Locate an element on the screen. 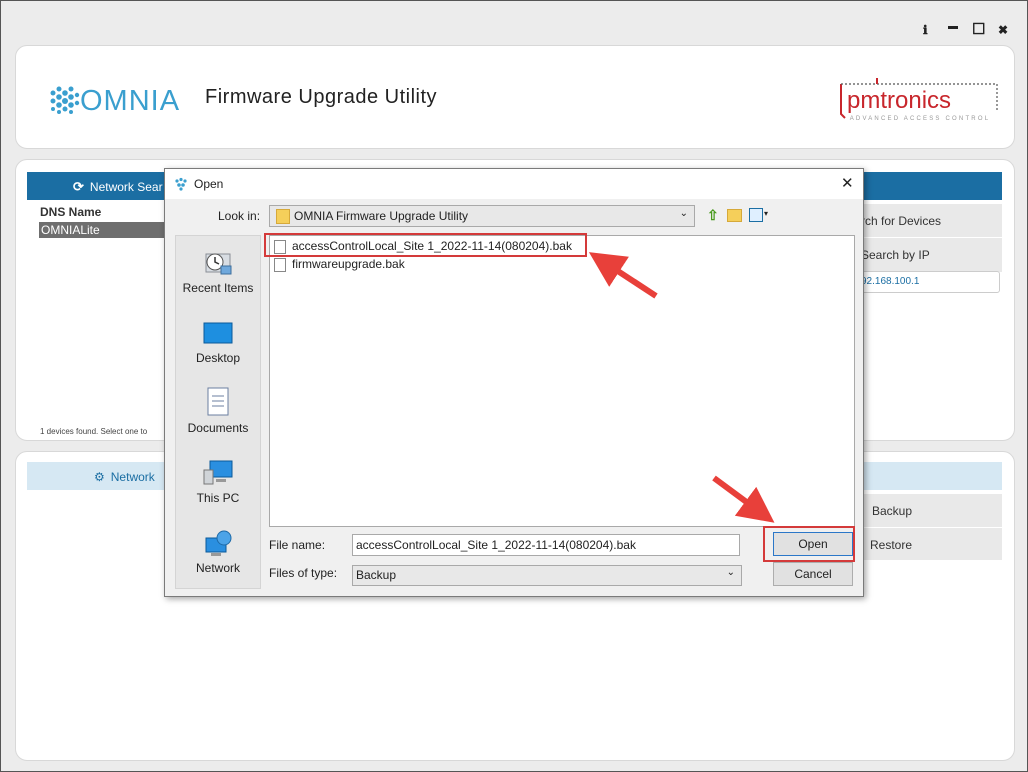 This screenshot has height=772, width=1028. arrow-to-open is located at coordinates (743, 499).